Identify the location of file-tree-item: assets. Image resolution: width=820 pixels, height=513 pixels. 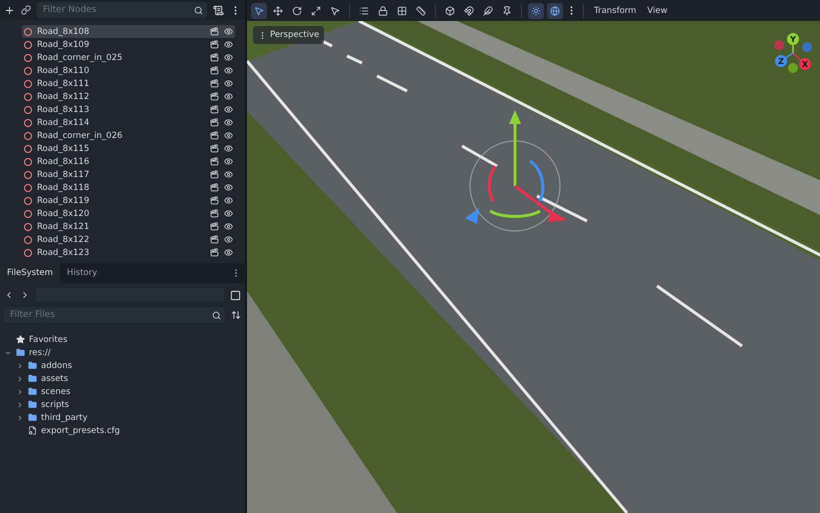
(54, 379).